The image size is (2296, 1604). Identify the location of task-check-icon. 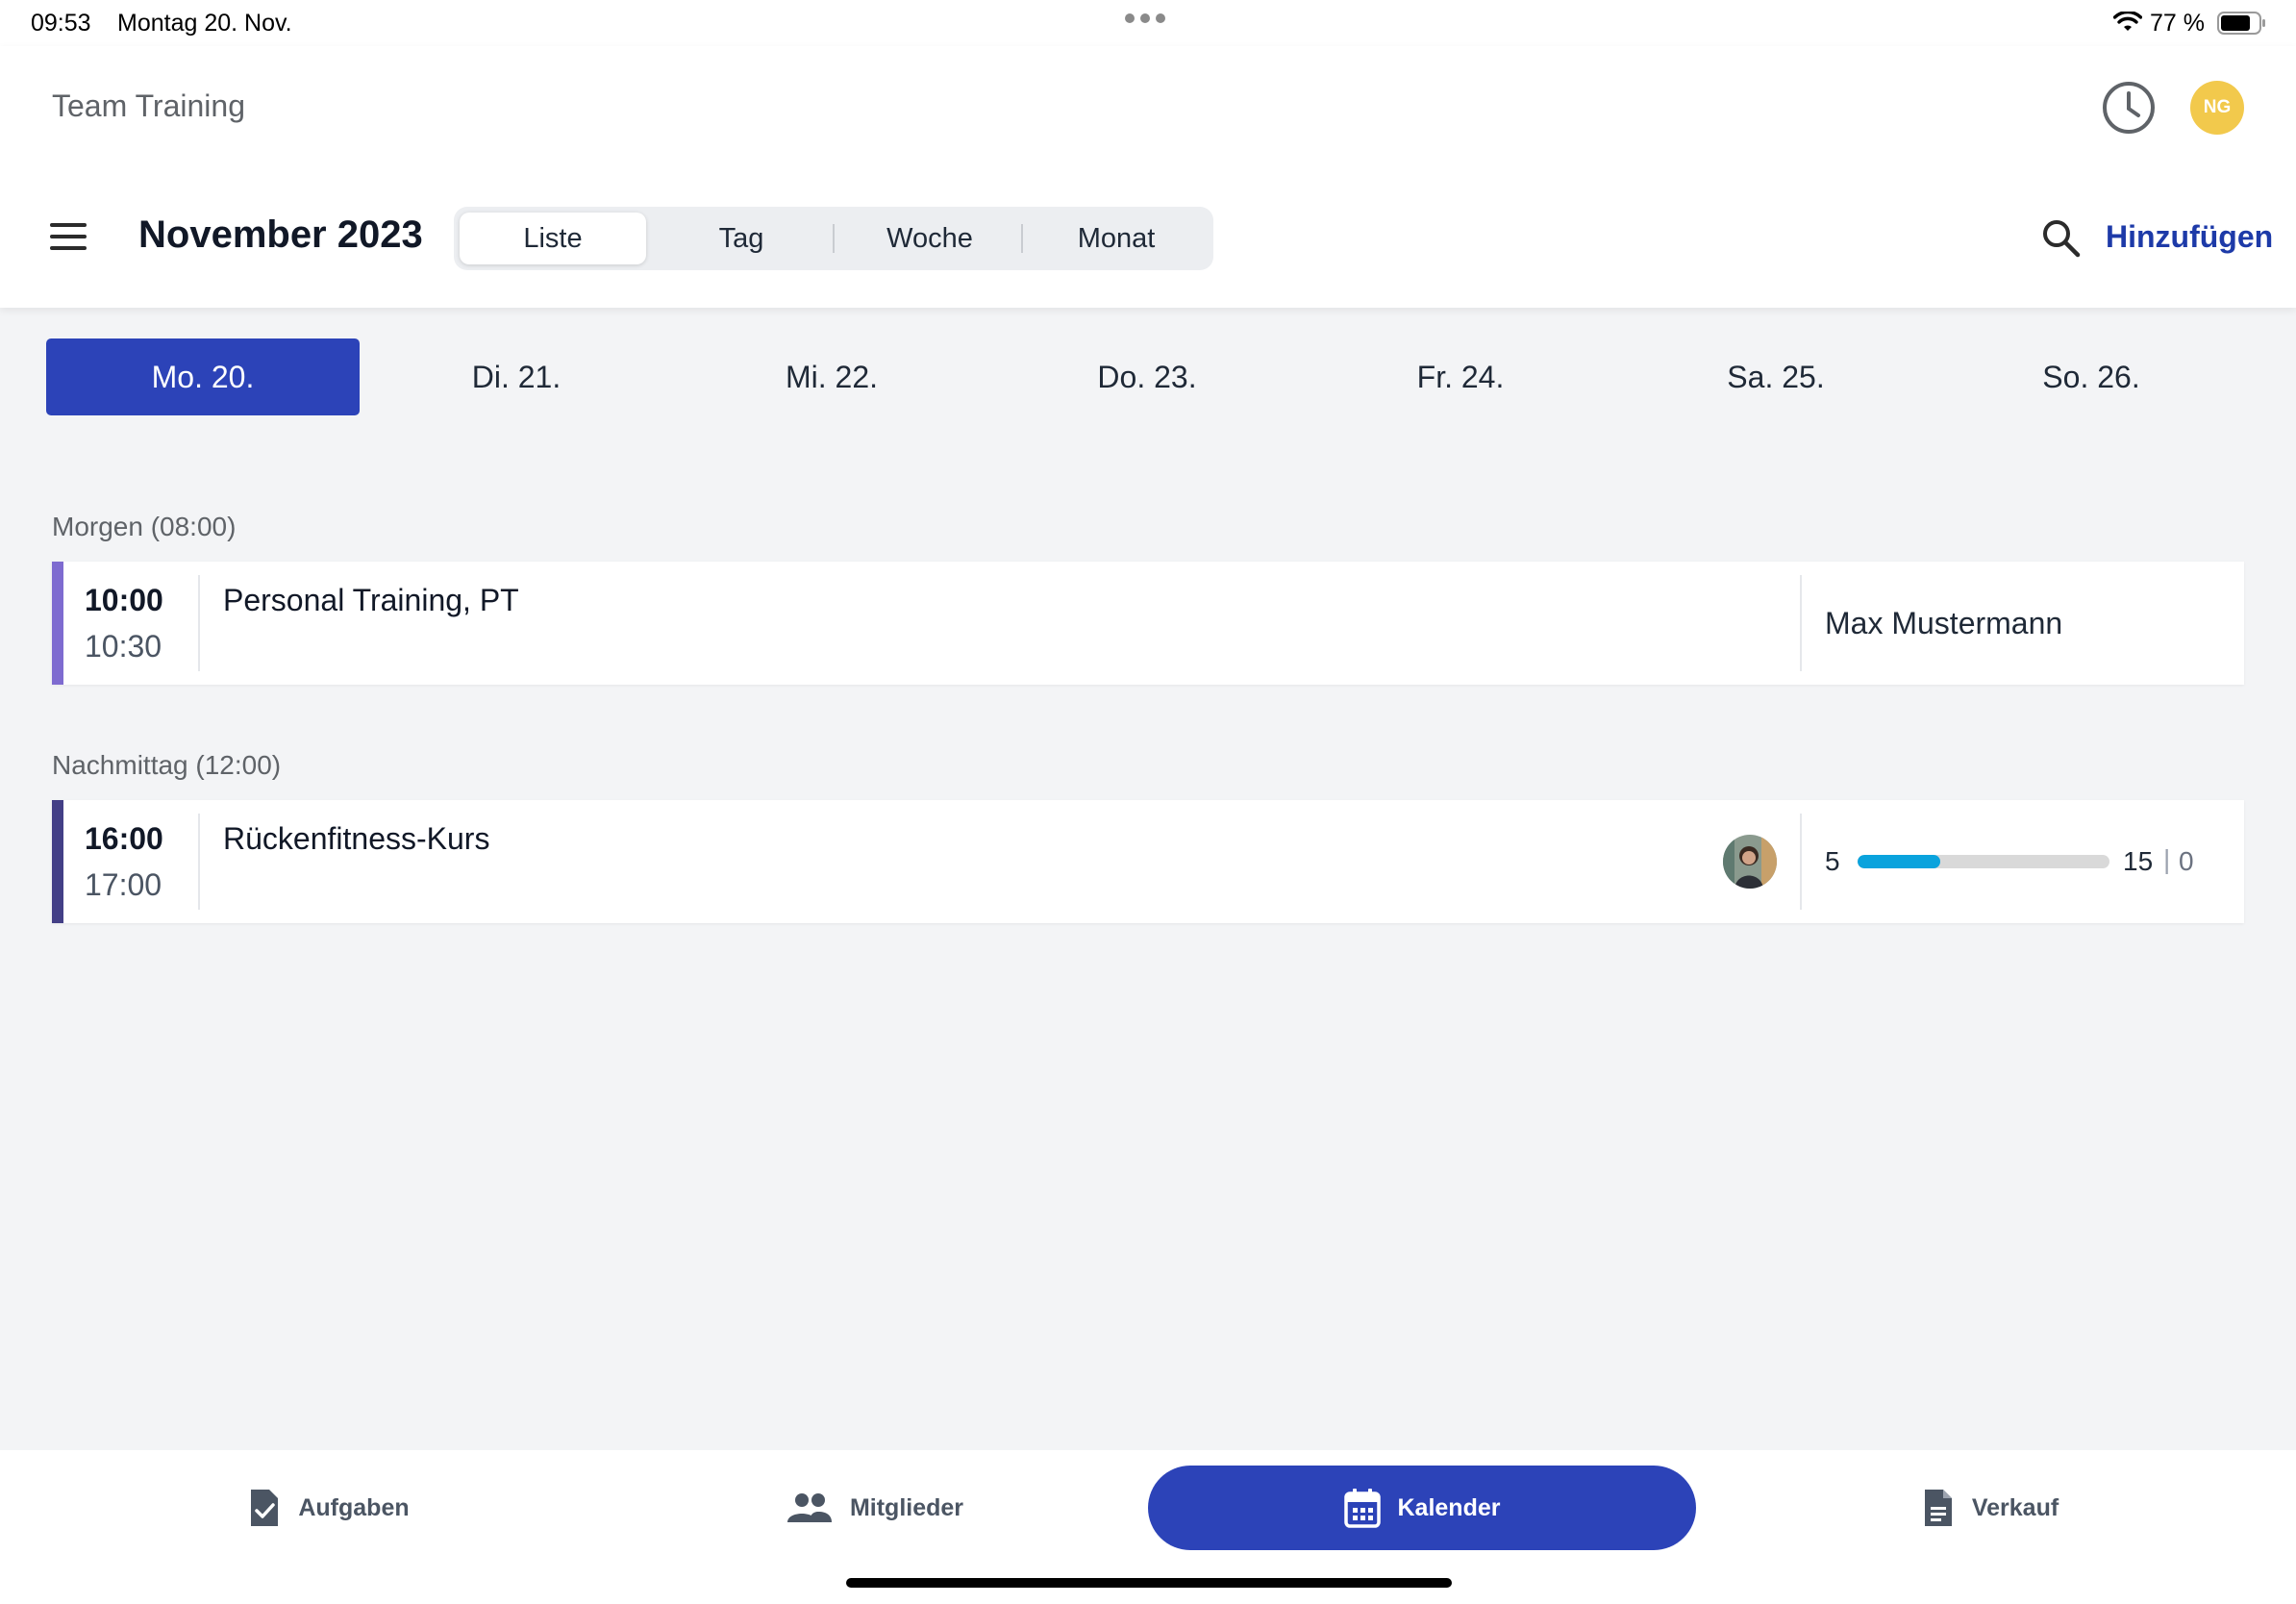
(265, 1508).